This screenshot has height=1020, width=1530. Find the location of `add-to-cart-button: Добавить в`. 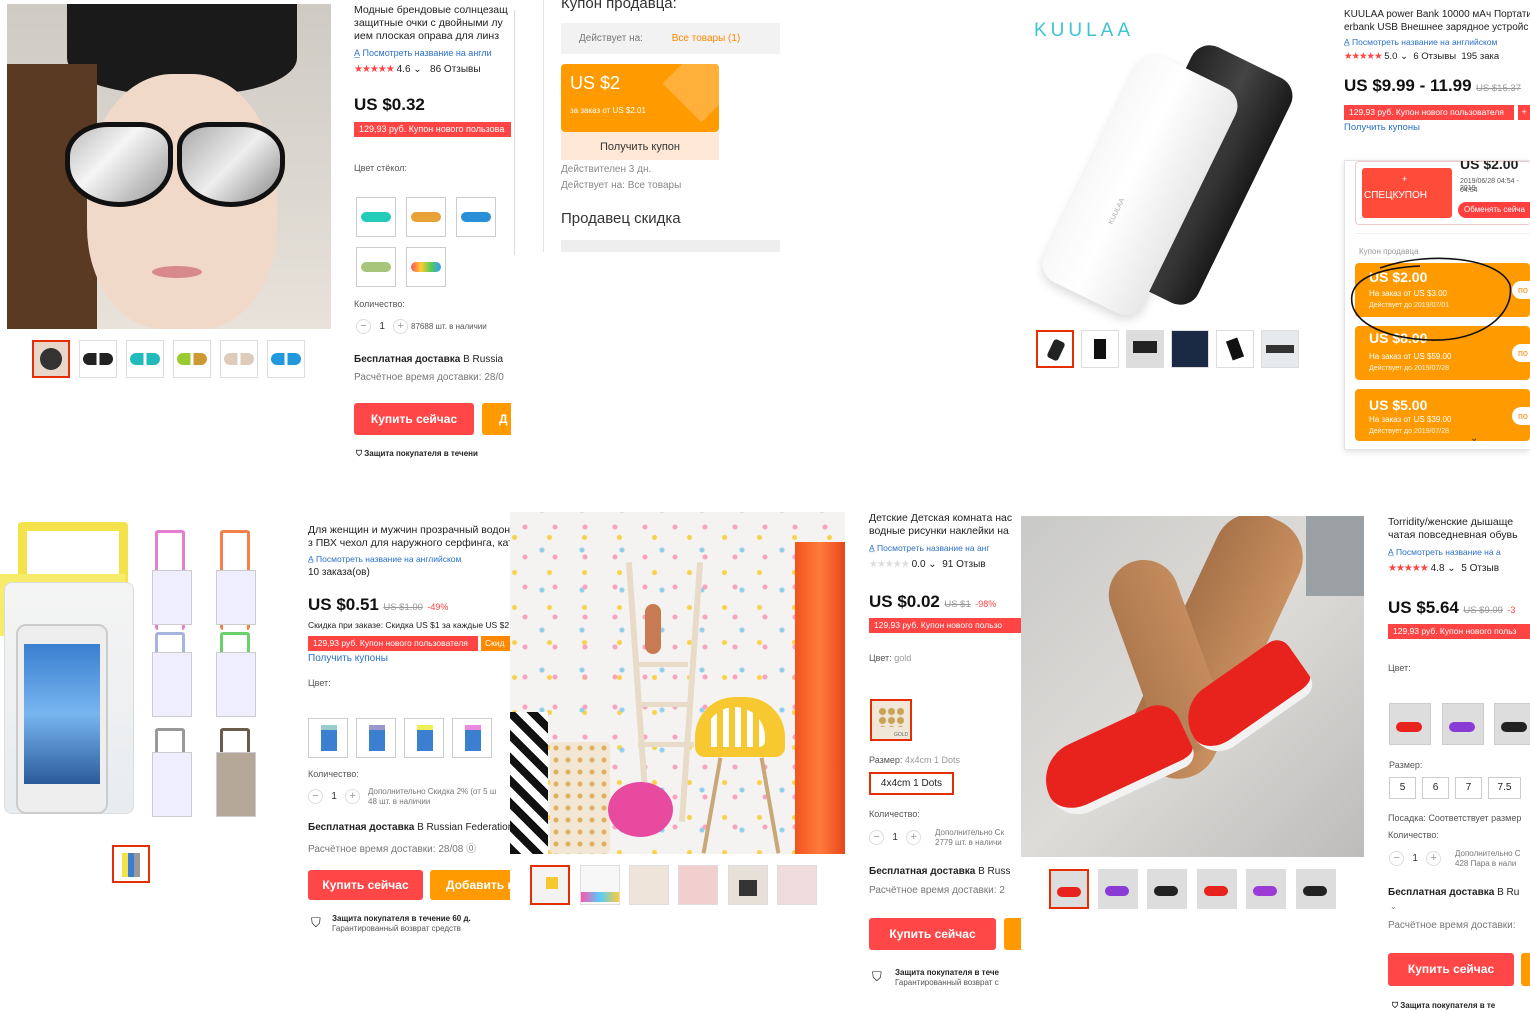

add-to-cart-button: Добавить в is located at coordinates (470, 885).